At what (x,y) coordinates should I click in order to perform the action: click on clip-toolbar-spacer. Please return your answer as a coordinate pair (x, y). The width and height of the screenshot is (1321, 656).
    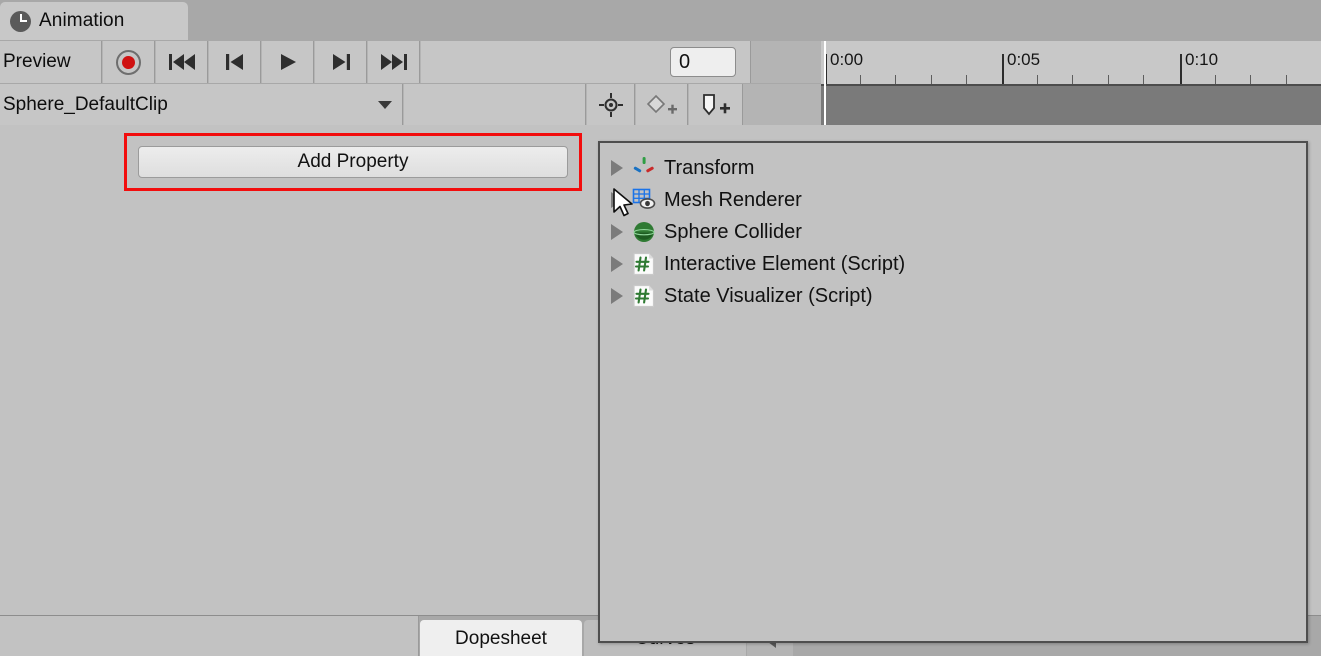
    Looking at the image, I should click on (495, 104).